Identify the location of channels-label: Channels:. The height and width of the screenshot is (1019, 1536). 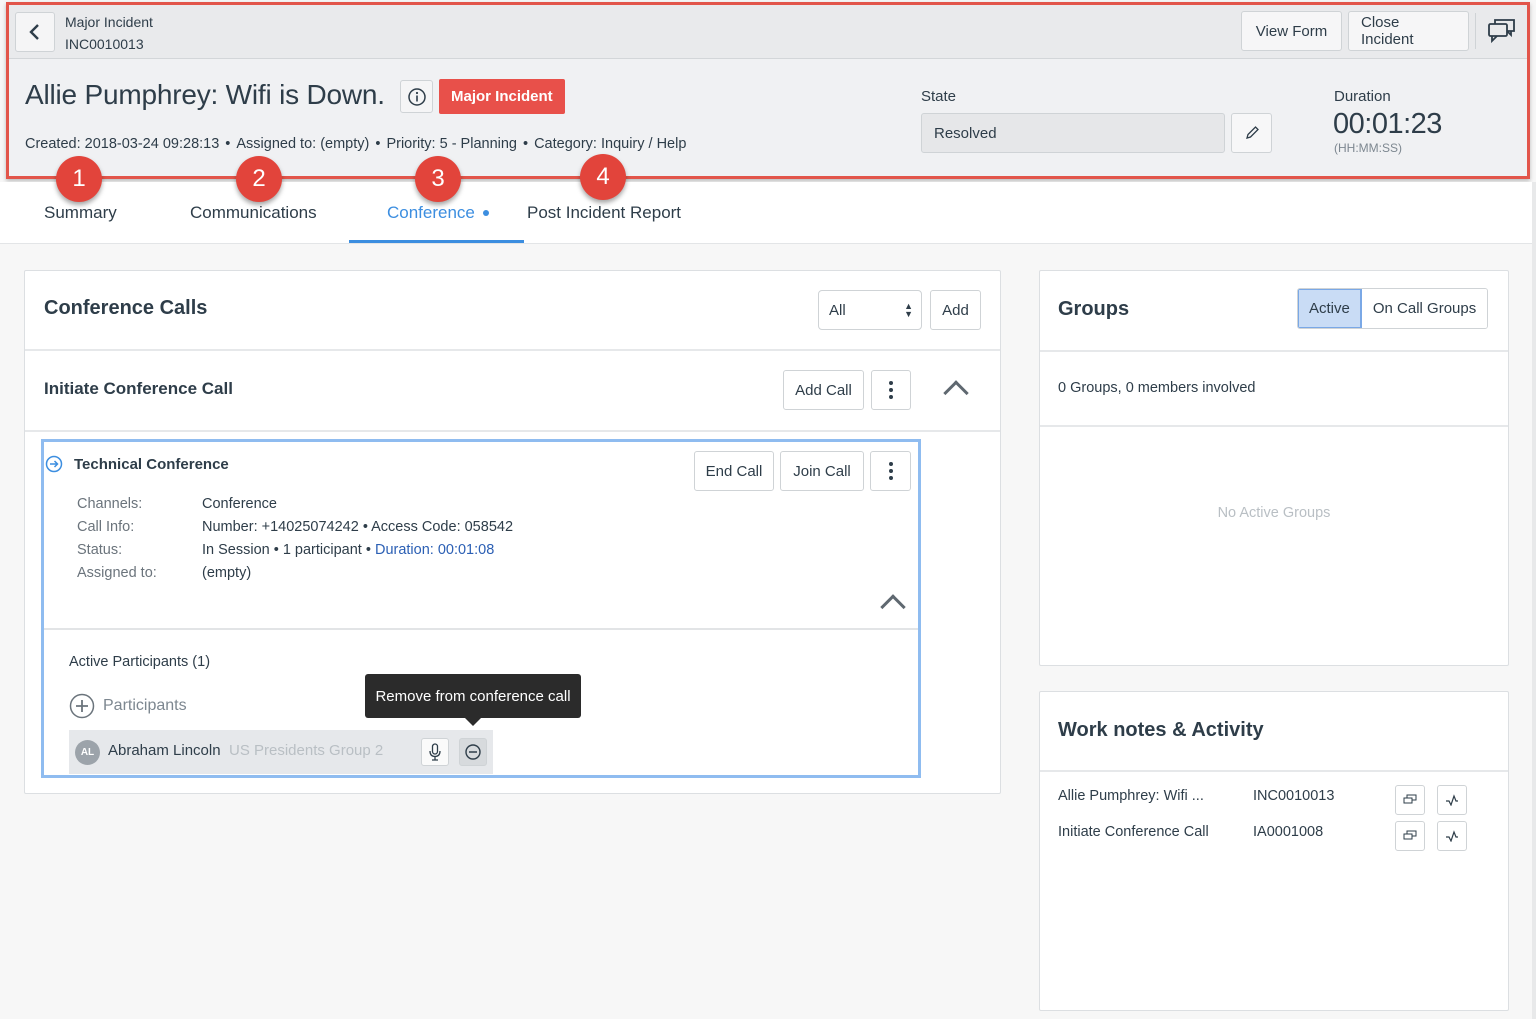
(110, 504).